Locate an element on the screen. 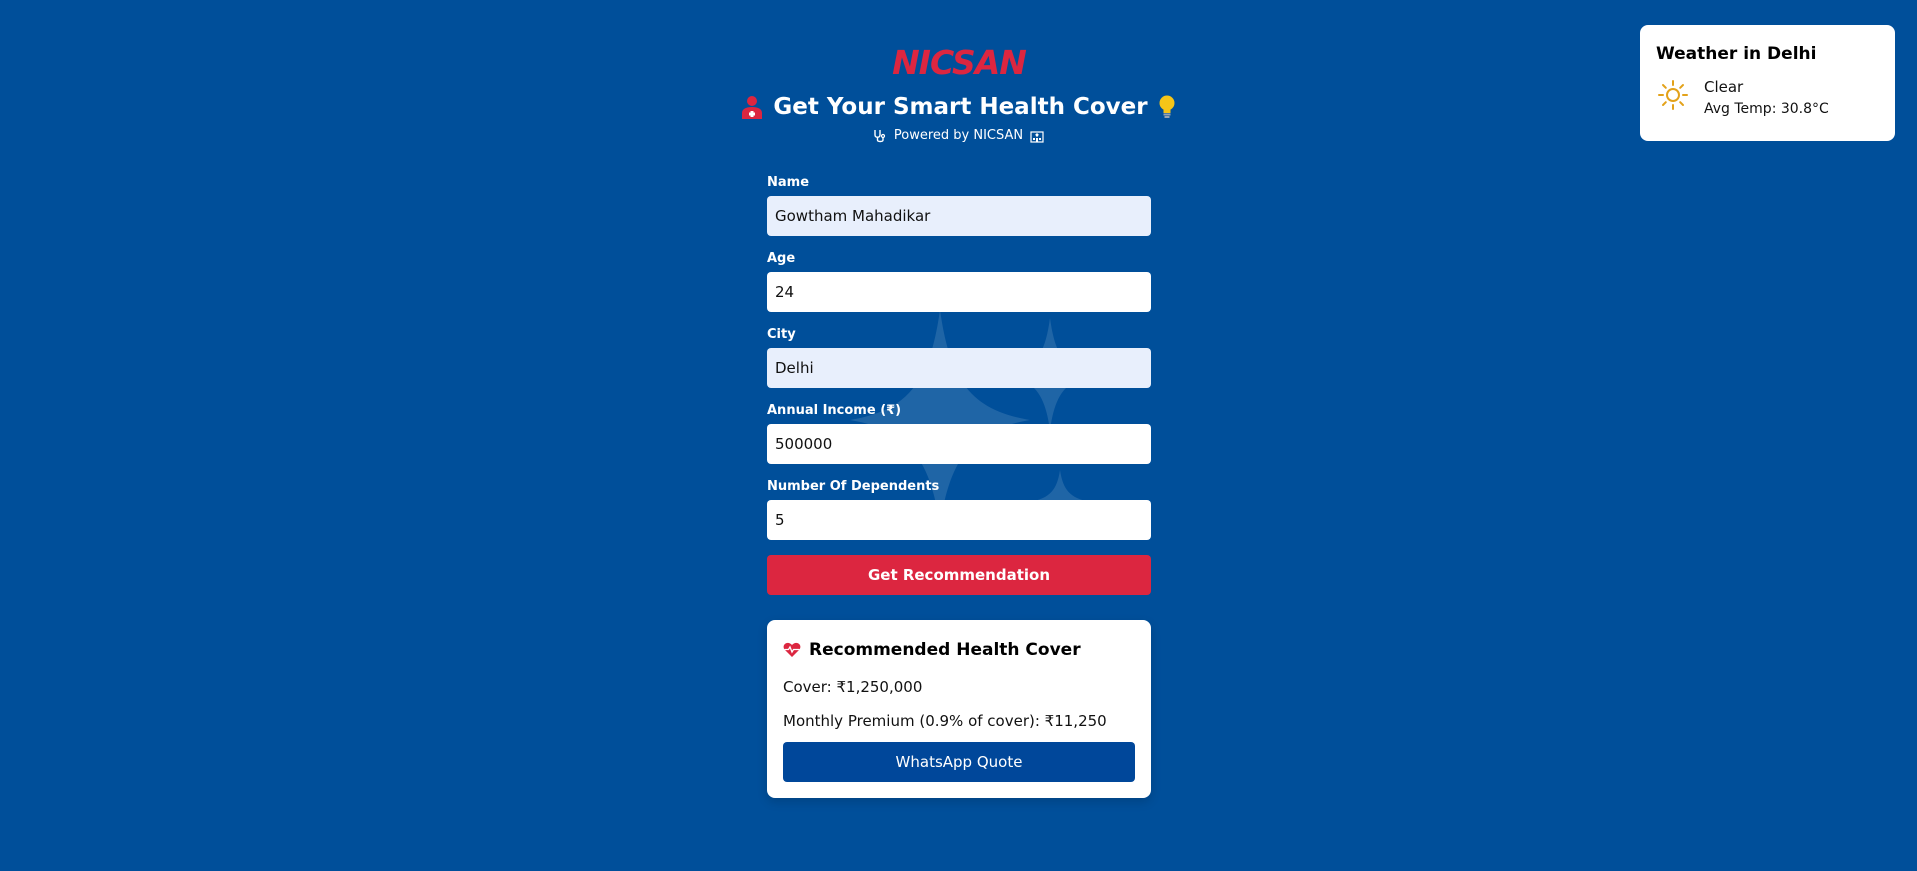 The height and width of the screenshot is (871, 1917). income-input is located at coordinates (959, 444).